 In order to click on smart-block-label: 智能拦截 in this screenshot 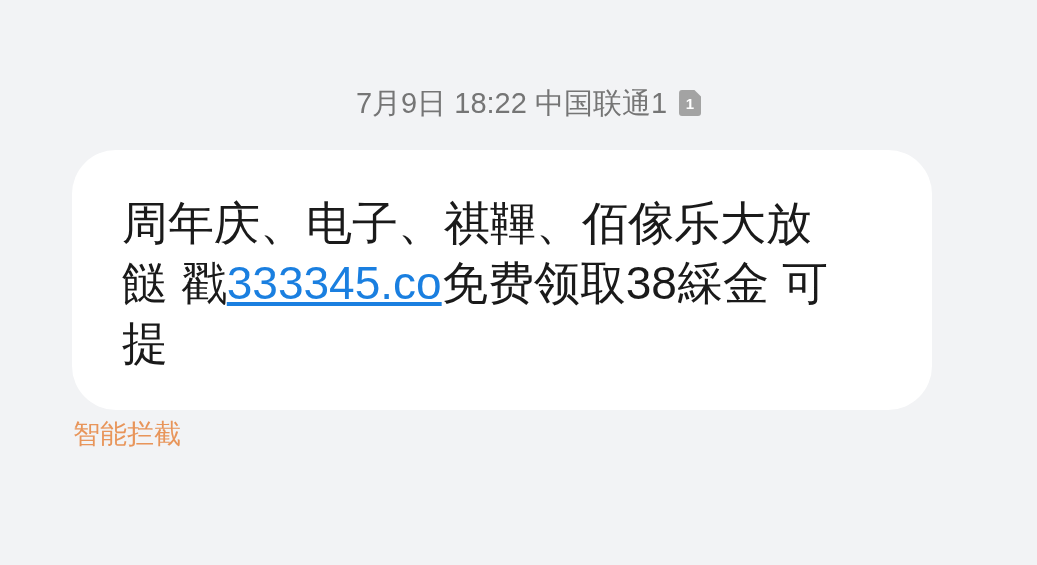, I will do `click(127, 434)`.